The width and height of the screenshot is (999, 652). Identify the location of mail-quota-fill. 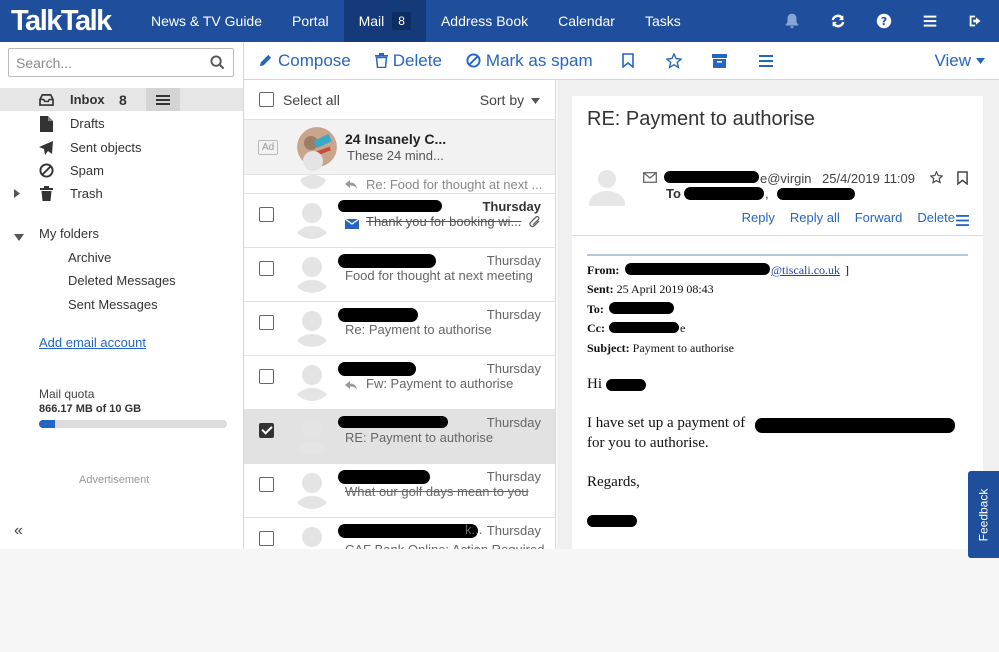
(47, 424).